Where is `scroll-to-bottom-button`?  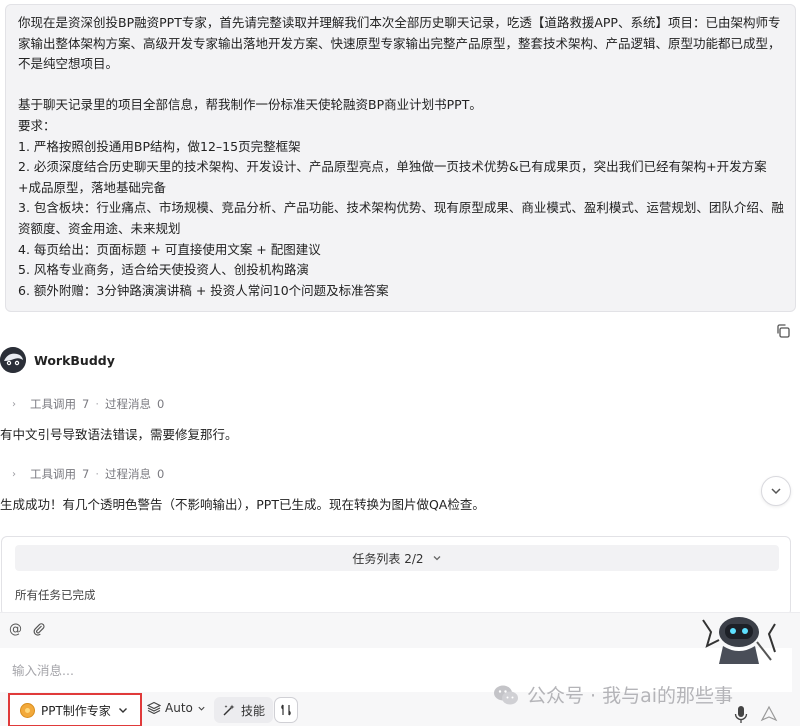 scroll-to-bottom-button is located at coordinates (776, 491).